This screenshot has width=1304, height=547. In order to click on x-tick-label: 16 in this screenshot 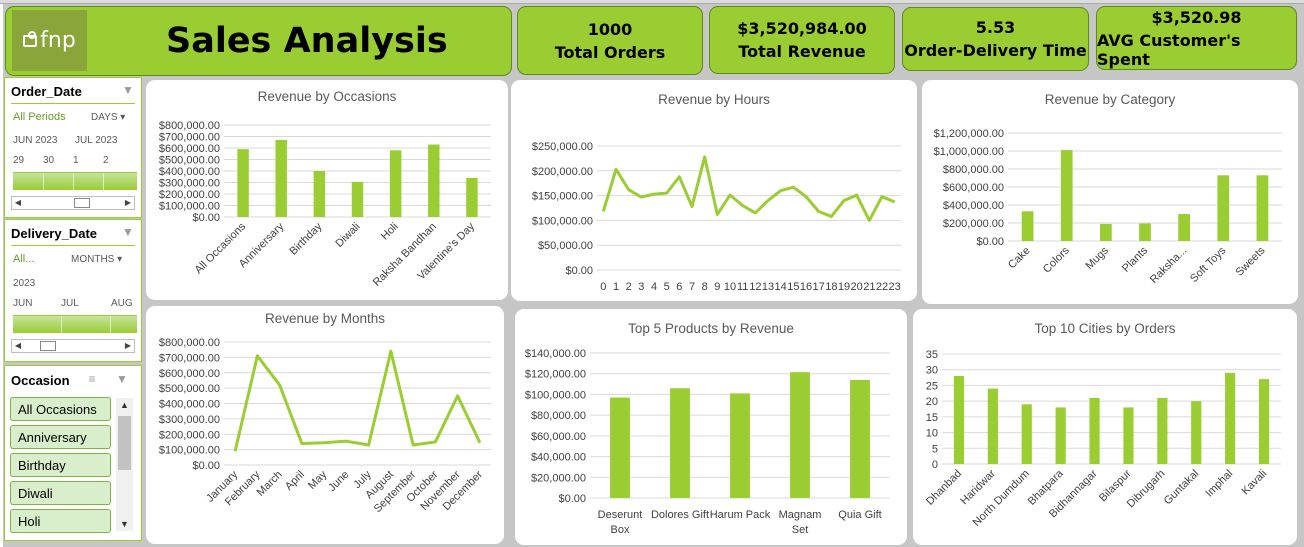, I will do `click(806, 287)`.